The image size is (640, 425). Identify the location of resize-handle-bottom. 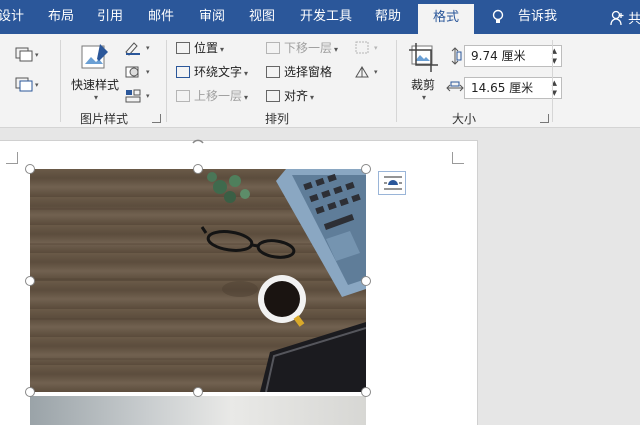
(198, 392).